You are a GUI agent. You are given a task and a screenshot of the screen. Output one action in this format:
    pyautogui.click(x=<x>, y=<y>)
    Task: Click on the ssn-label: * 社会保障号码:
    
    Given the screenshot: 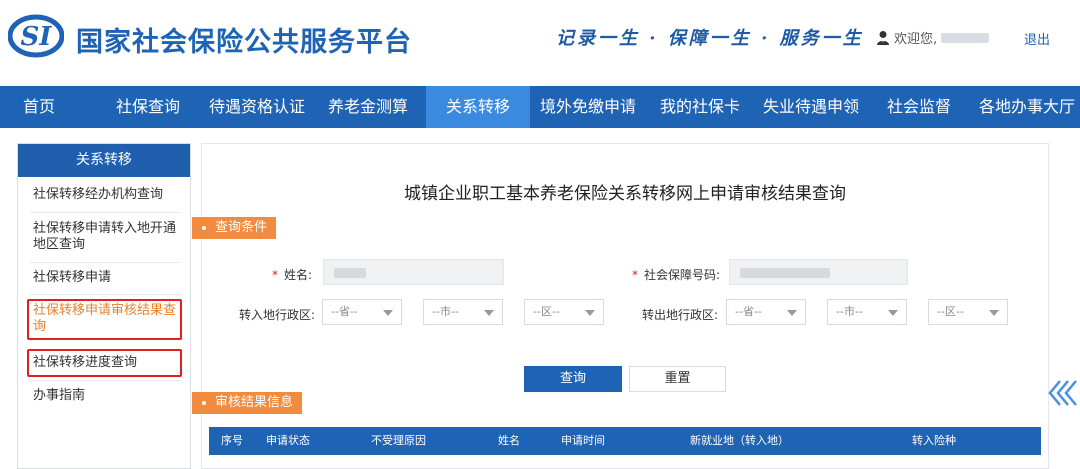 What is the action you would take?
    pyautogui.click(x=676, y=274)
    